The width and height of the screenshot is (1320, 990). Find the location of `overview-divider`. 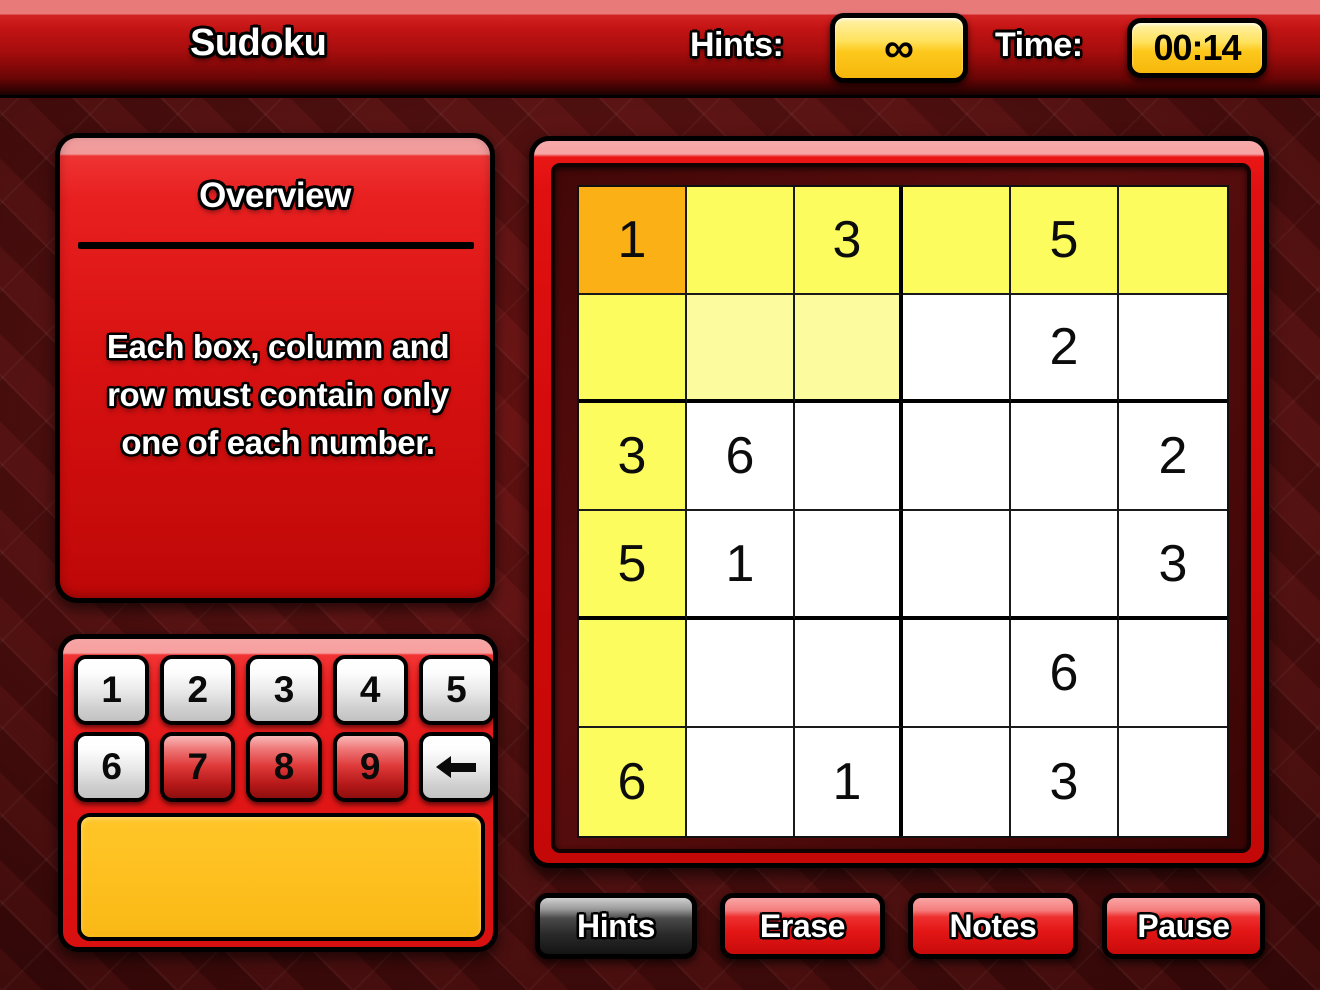

overview-divider is located at coordinates (276, 245).